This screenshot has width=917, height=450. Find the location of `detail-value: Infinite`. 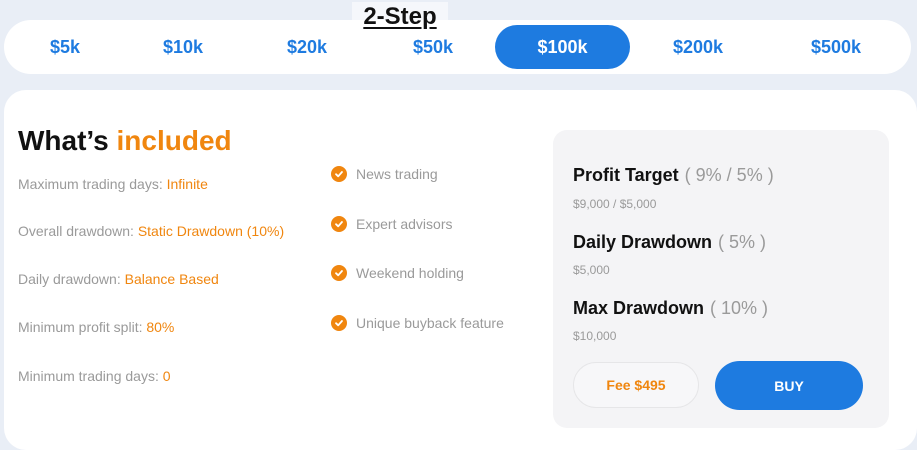

detail-value: Infinite is located at coordinates (187, 184).